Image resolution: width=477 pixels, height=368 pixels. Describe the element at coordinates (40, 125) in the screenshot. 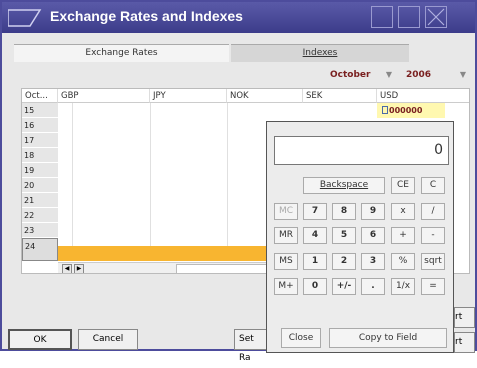

I see `row-label: 16` at that location.